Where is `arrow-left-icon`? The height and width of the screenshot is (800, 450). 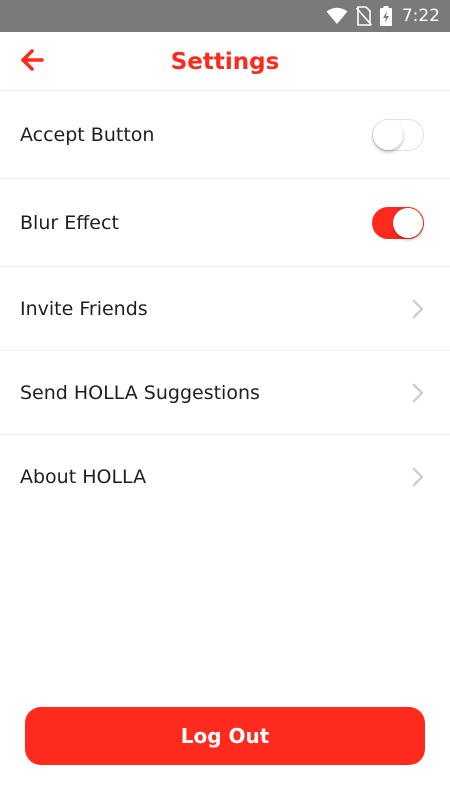
arrow-left-icon is located at coordinates (32, 62).